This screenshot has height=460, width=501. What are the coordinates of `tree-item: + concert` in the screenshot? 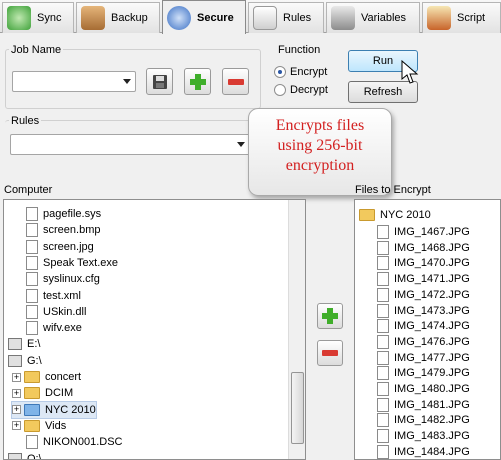 It's located at (46, 377).